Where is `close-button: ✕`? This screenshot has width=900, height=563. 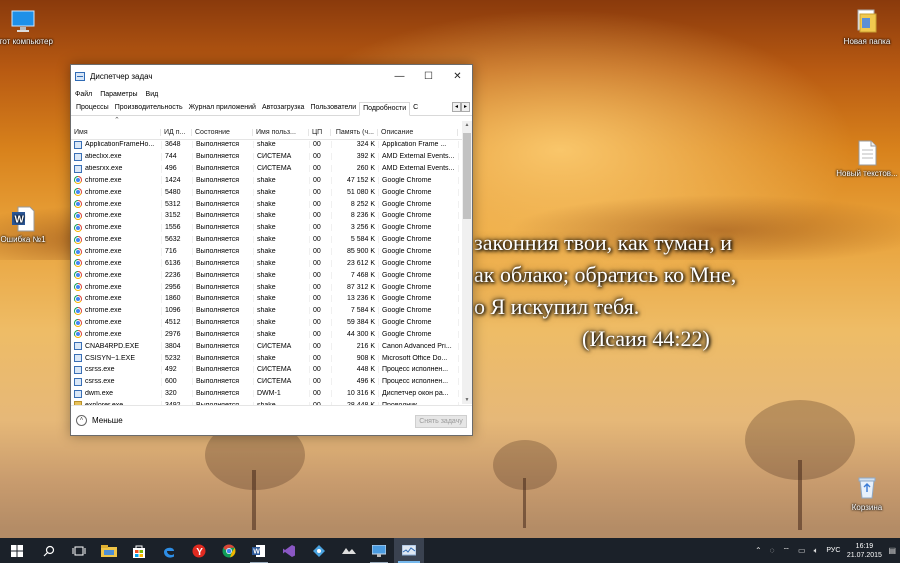 close-button: ✕ is located at coordinates (457, 76).